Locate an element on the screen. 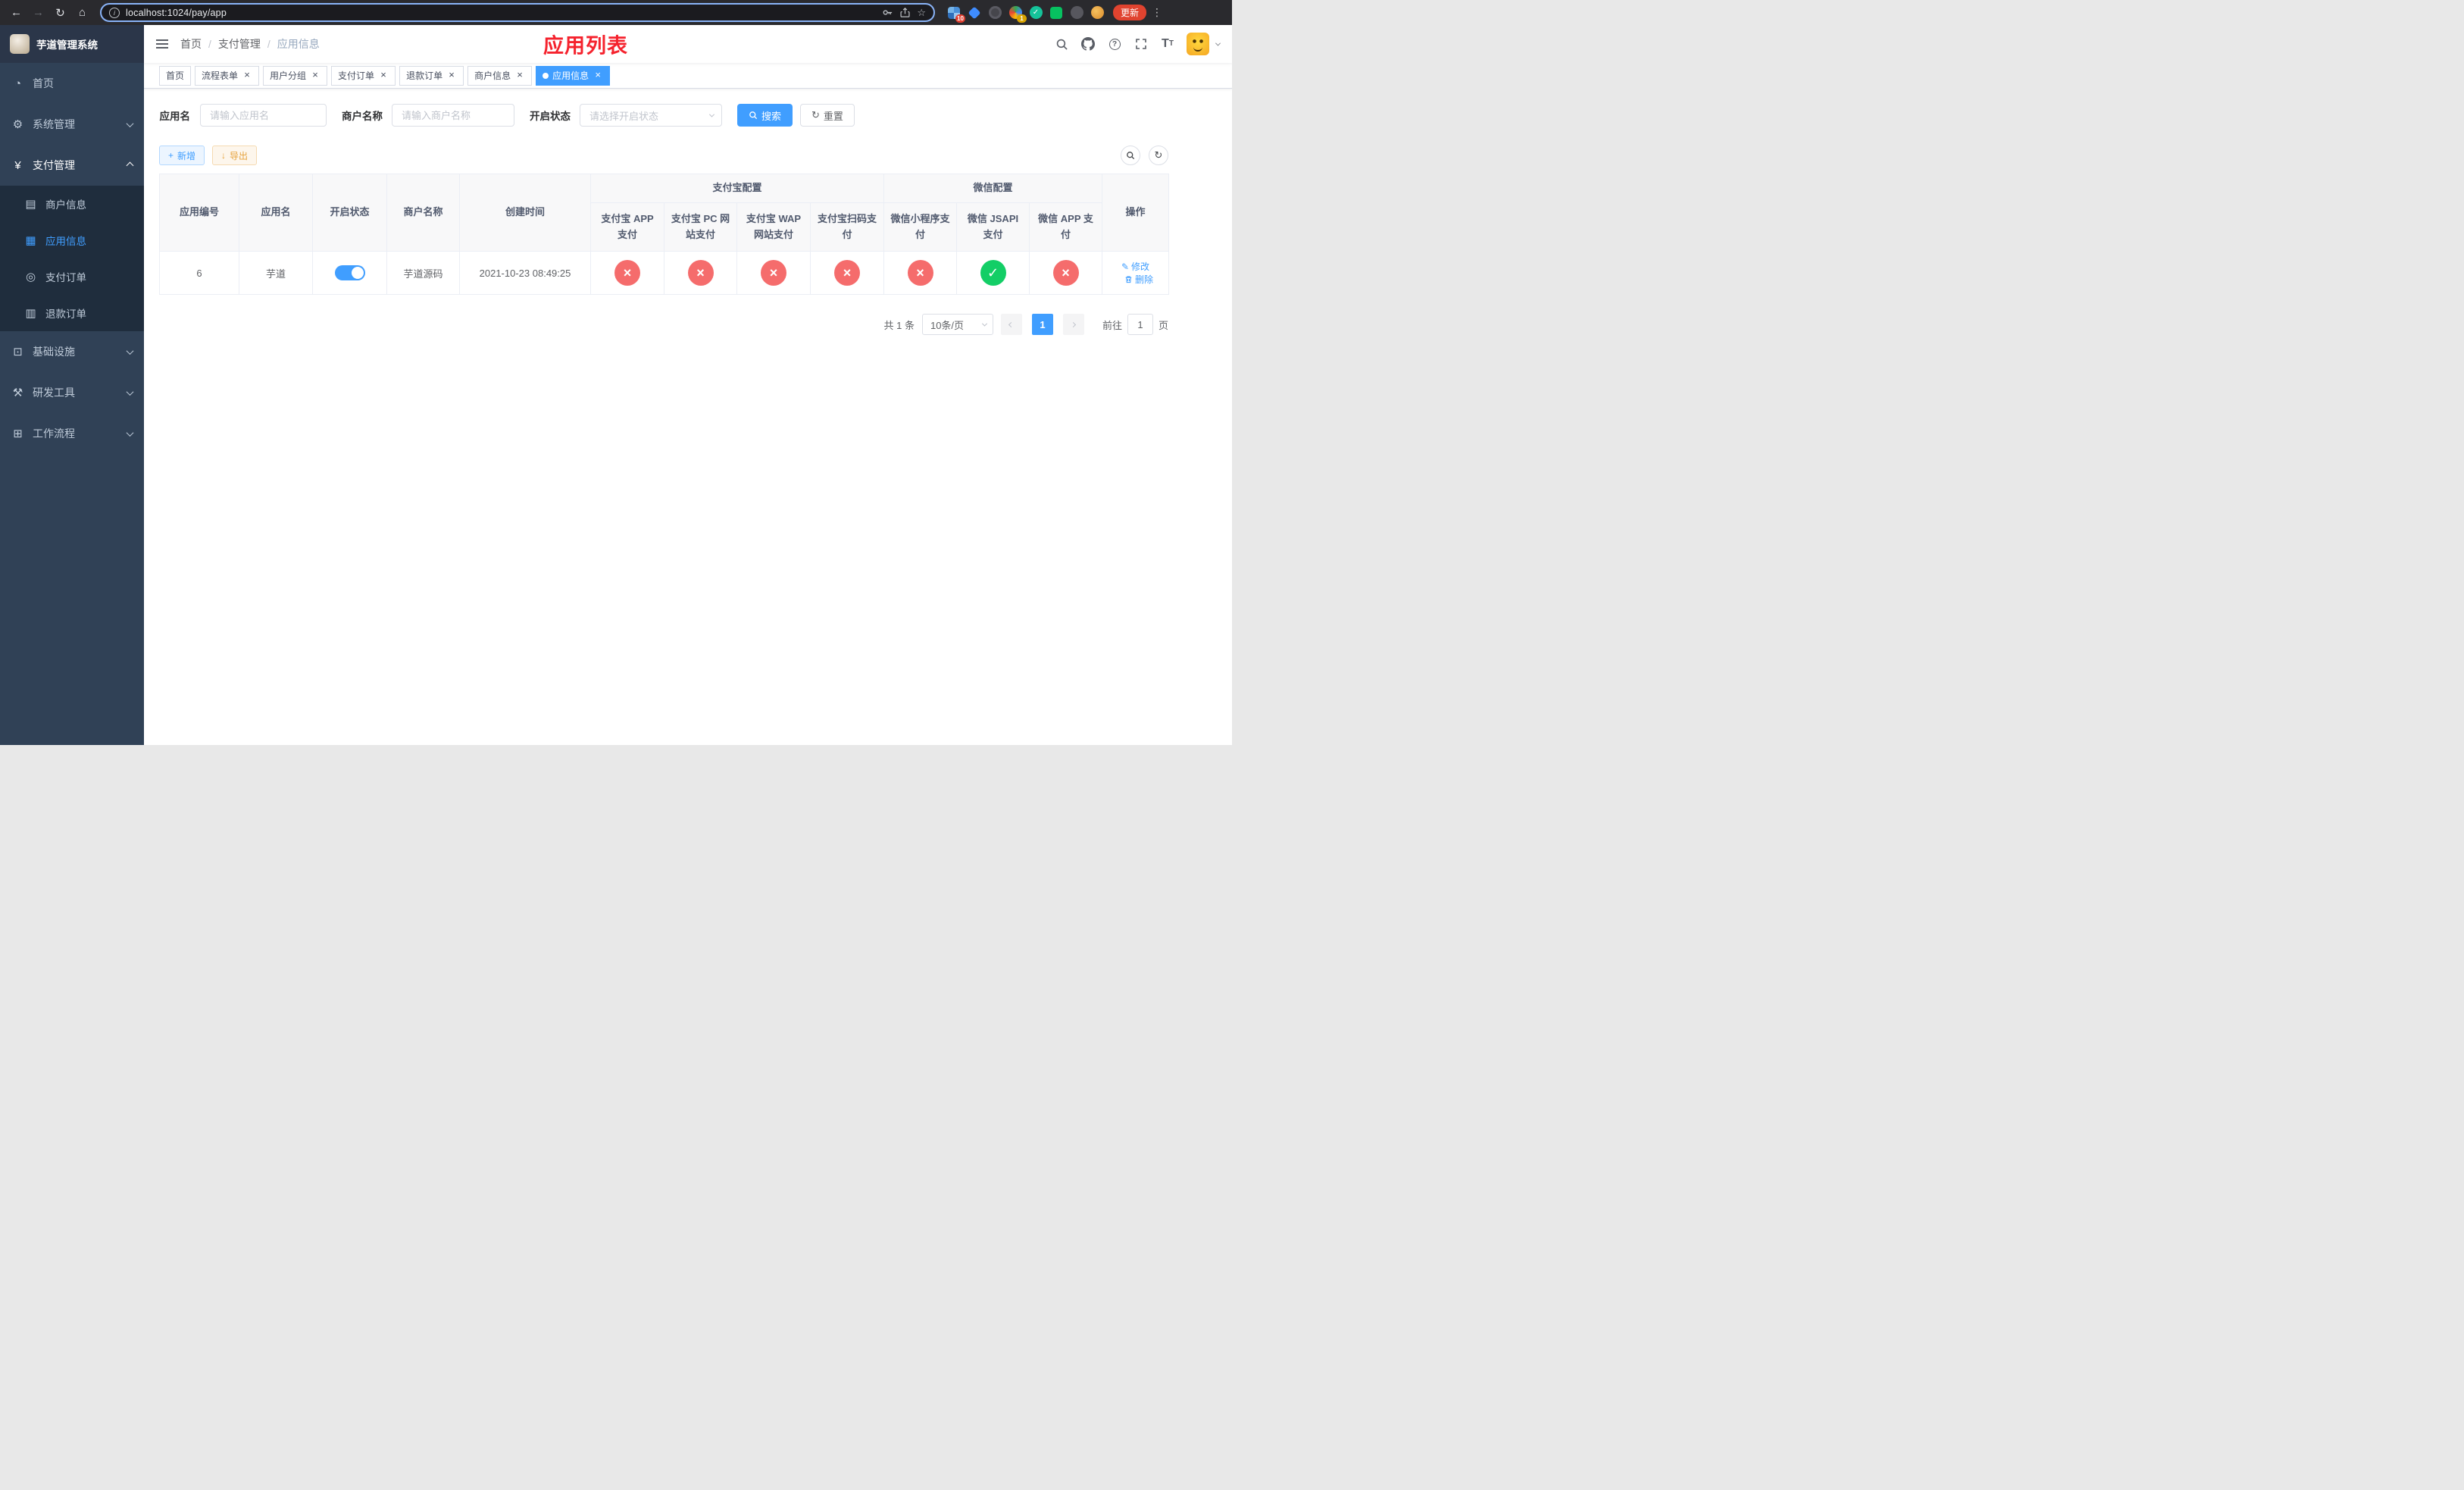 The image size is (2464, 1490). bookmark-star-icon: ☆ is located at coordinates (921, 13).